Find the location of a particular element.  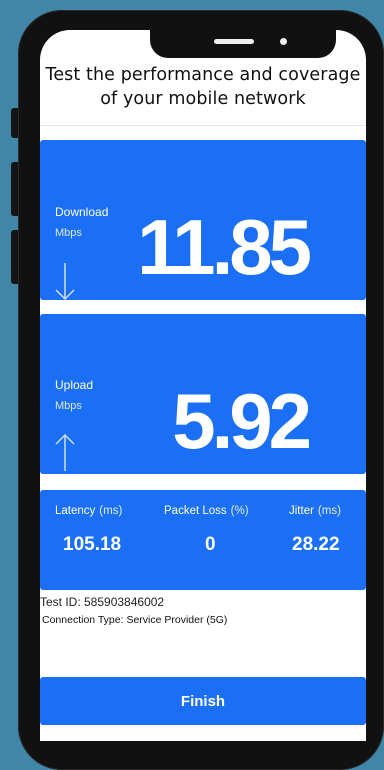

jitter-value: 28.22 is located at coordinates (316, 544).